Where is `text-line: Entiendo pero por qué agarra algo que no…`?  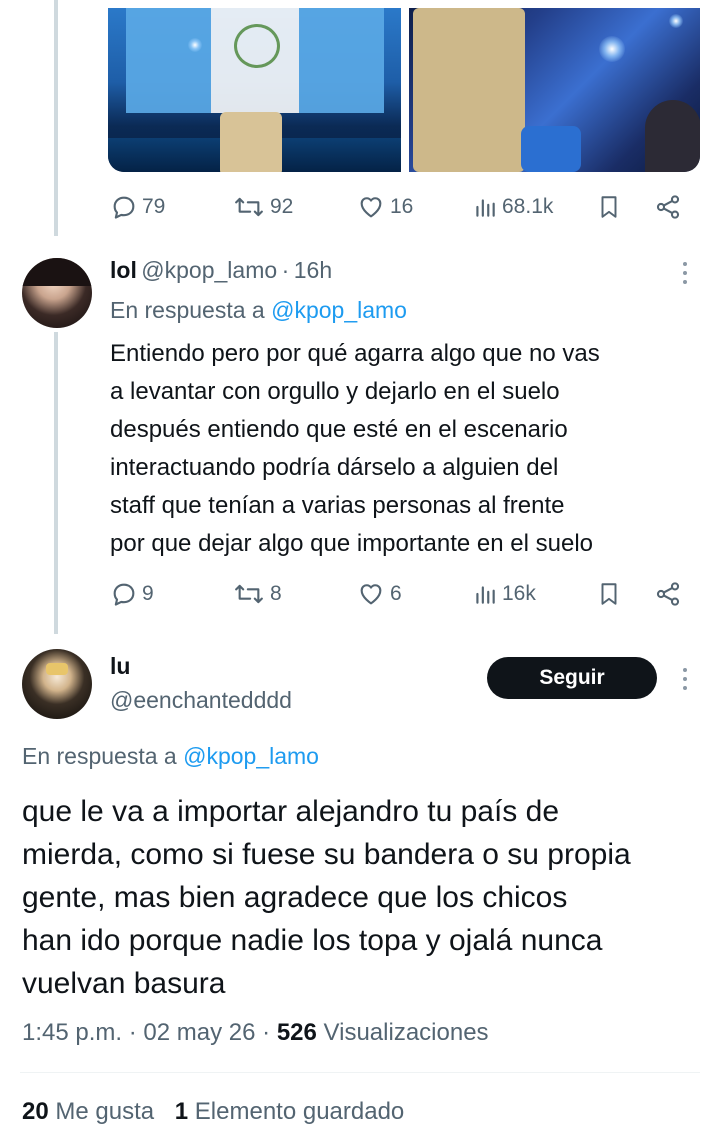 text-line: Entiendo pero por qué agarra algo que no… is located at coordinates (355, 353).